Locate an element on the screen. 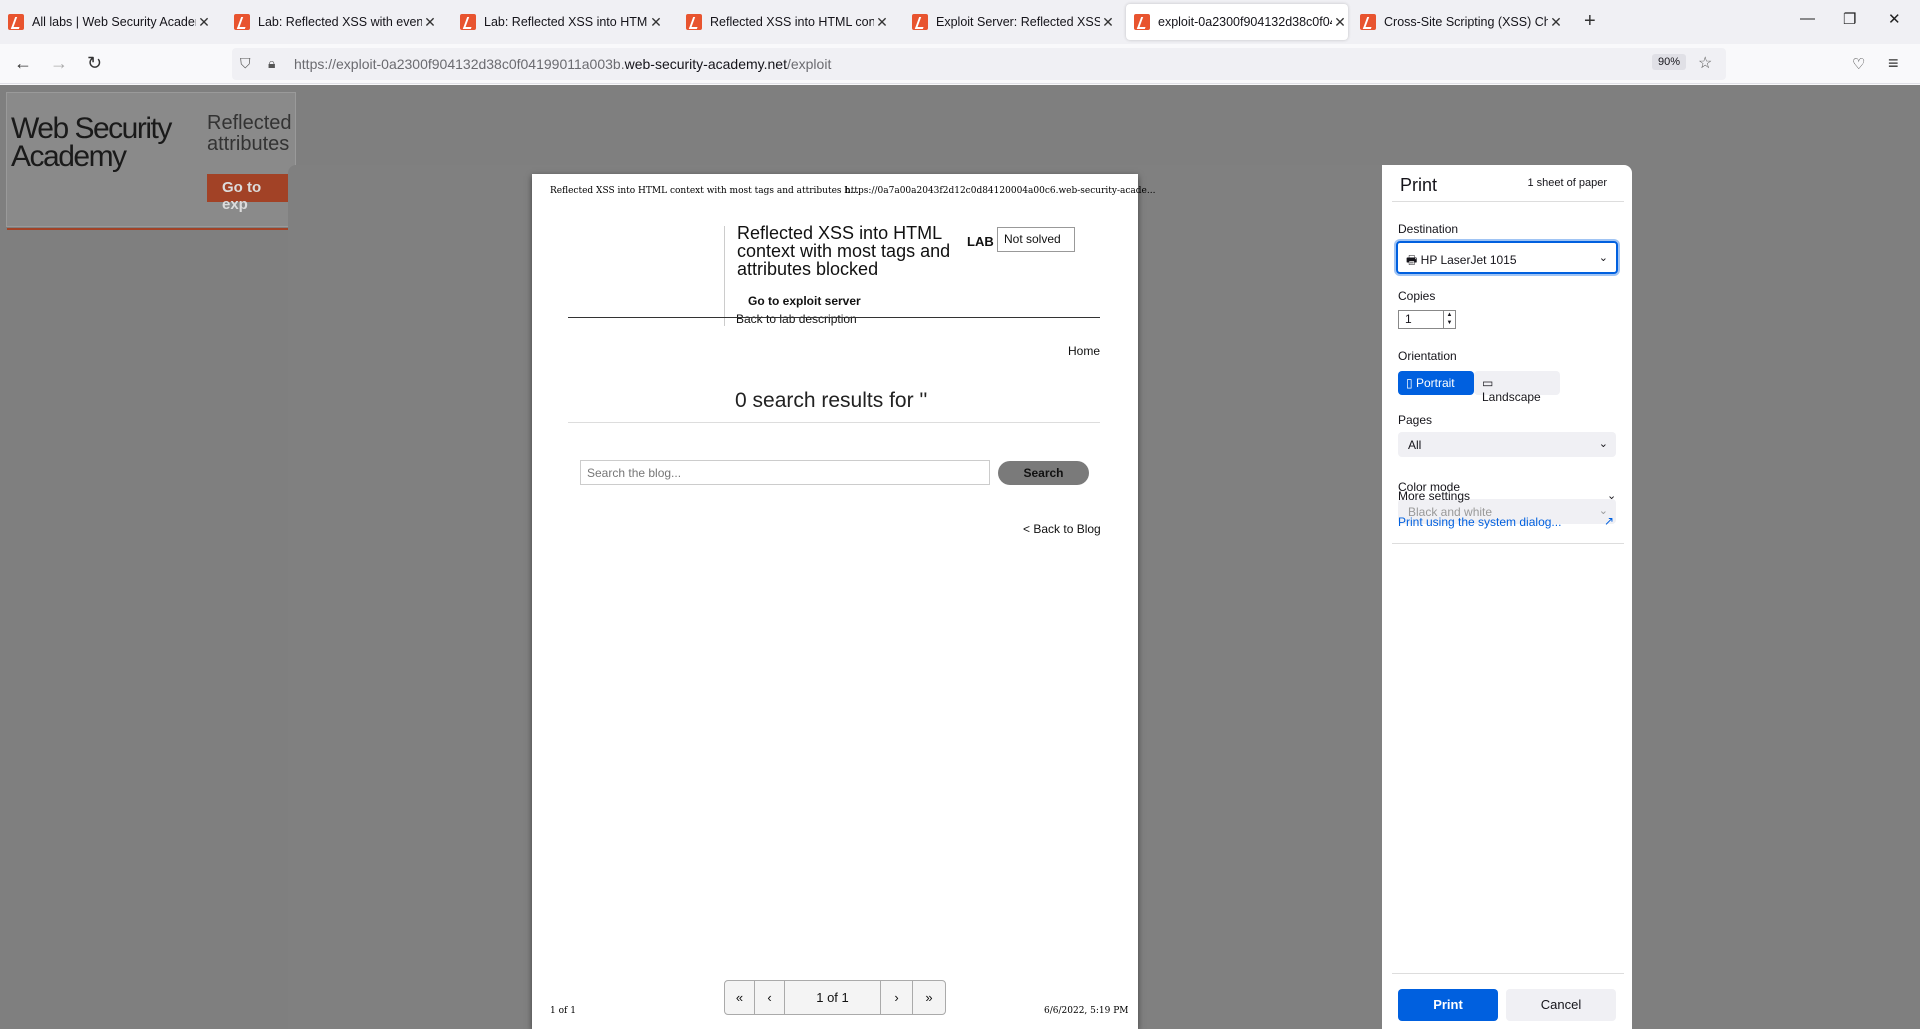 The height and width of the screenshot is (1029, 1920). copies-label: Copies is located at coordinates (1417, 296).